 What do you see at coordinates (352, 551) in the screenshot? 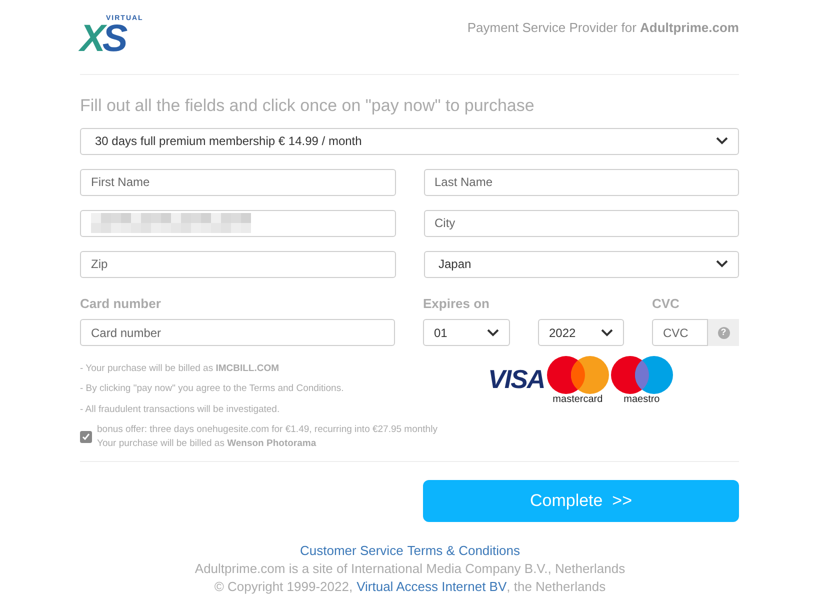
I see `footer-link: Customer Service` at bounding box center [352, 551].